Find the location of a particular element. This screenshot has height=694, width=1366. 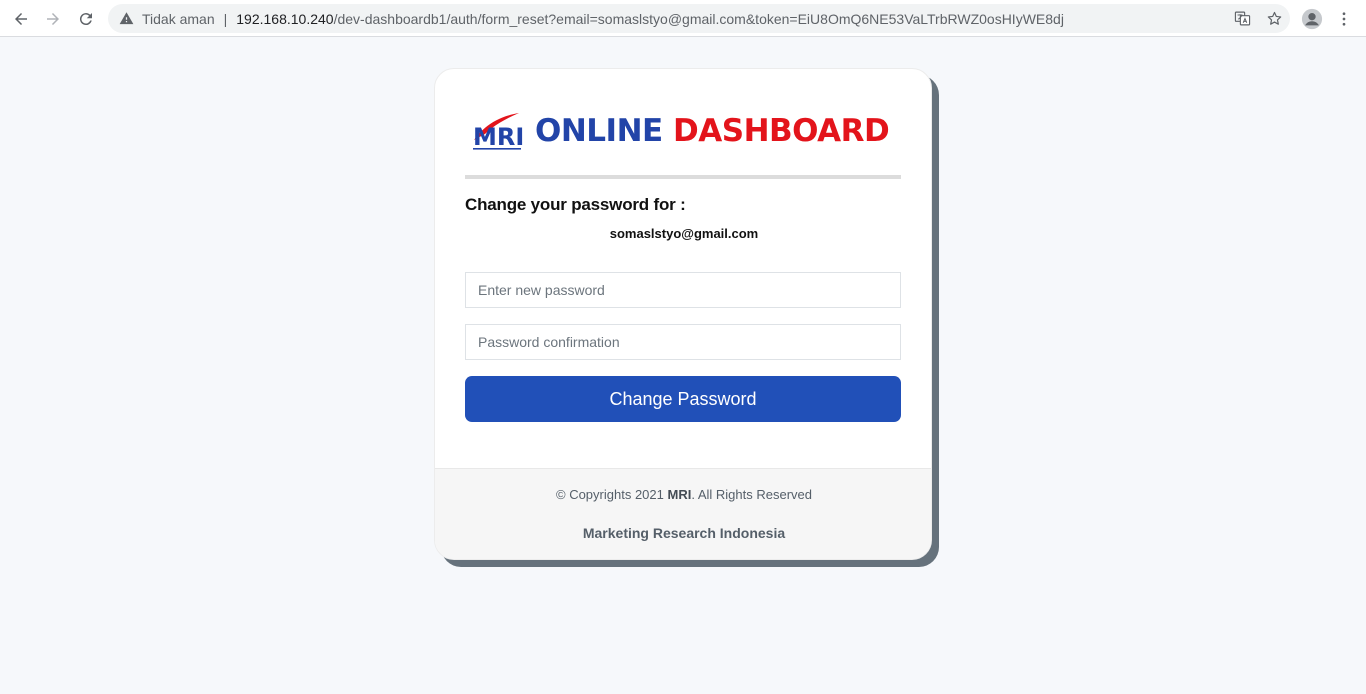

reload-button is located at coordinates (86, 19).